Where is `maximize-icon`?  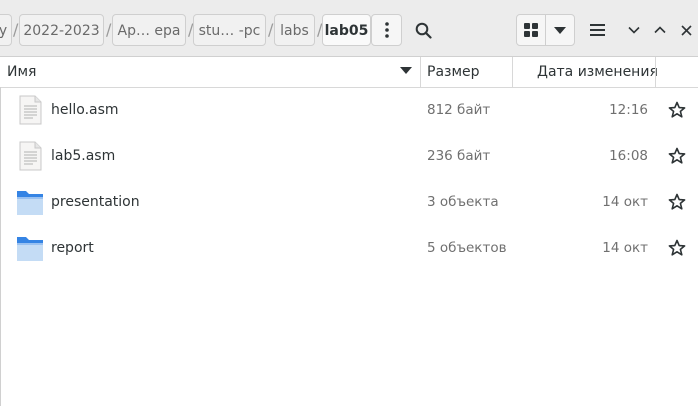
maximize-icon is located at coordinates (660, 30).